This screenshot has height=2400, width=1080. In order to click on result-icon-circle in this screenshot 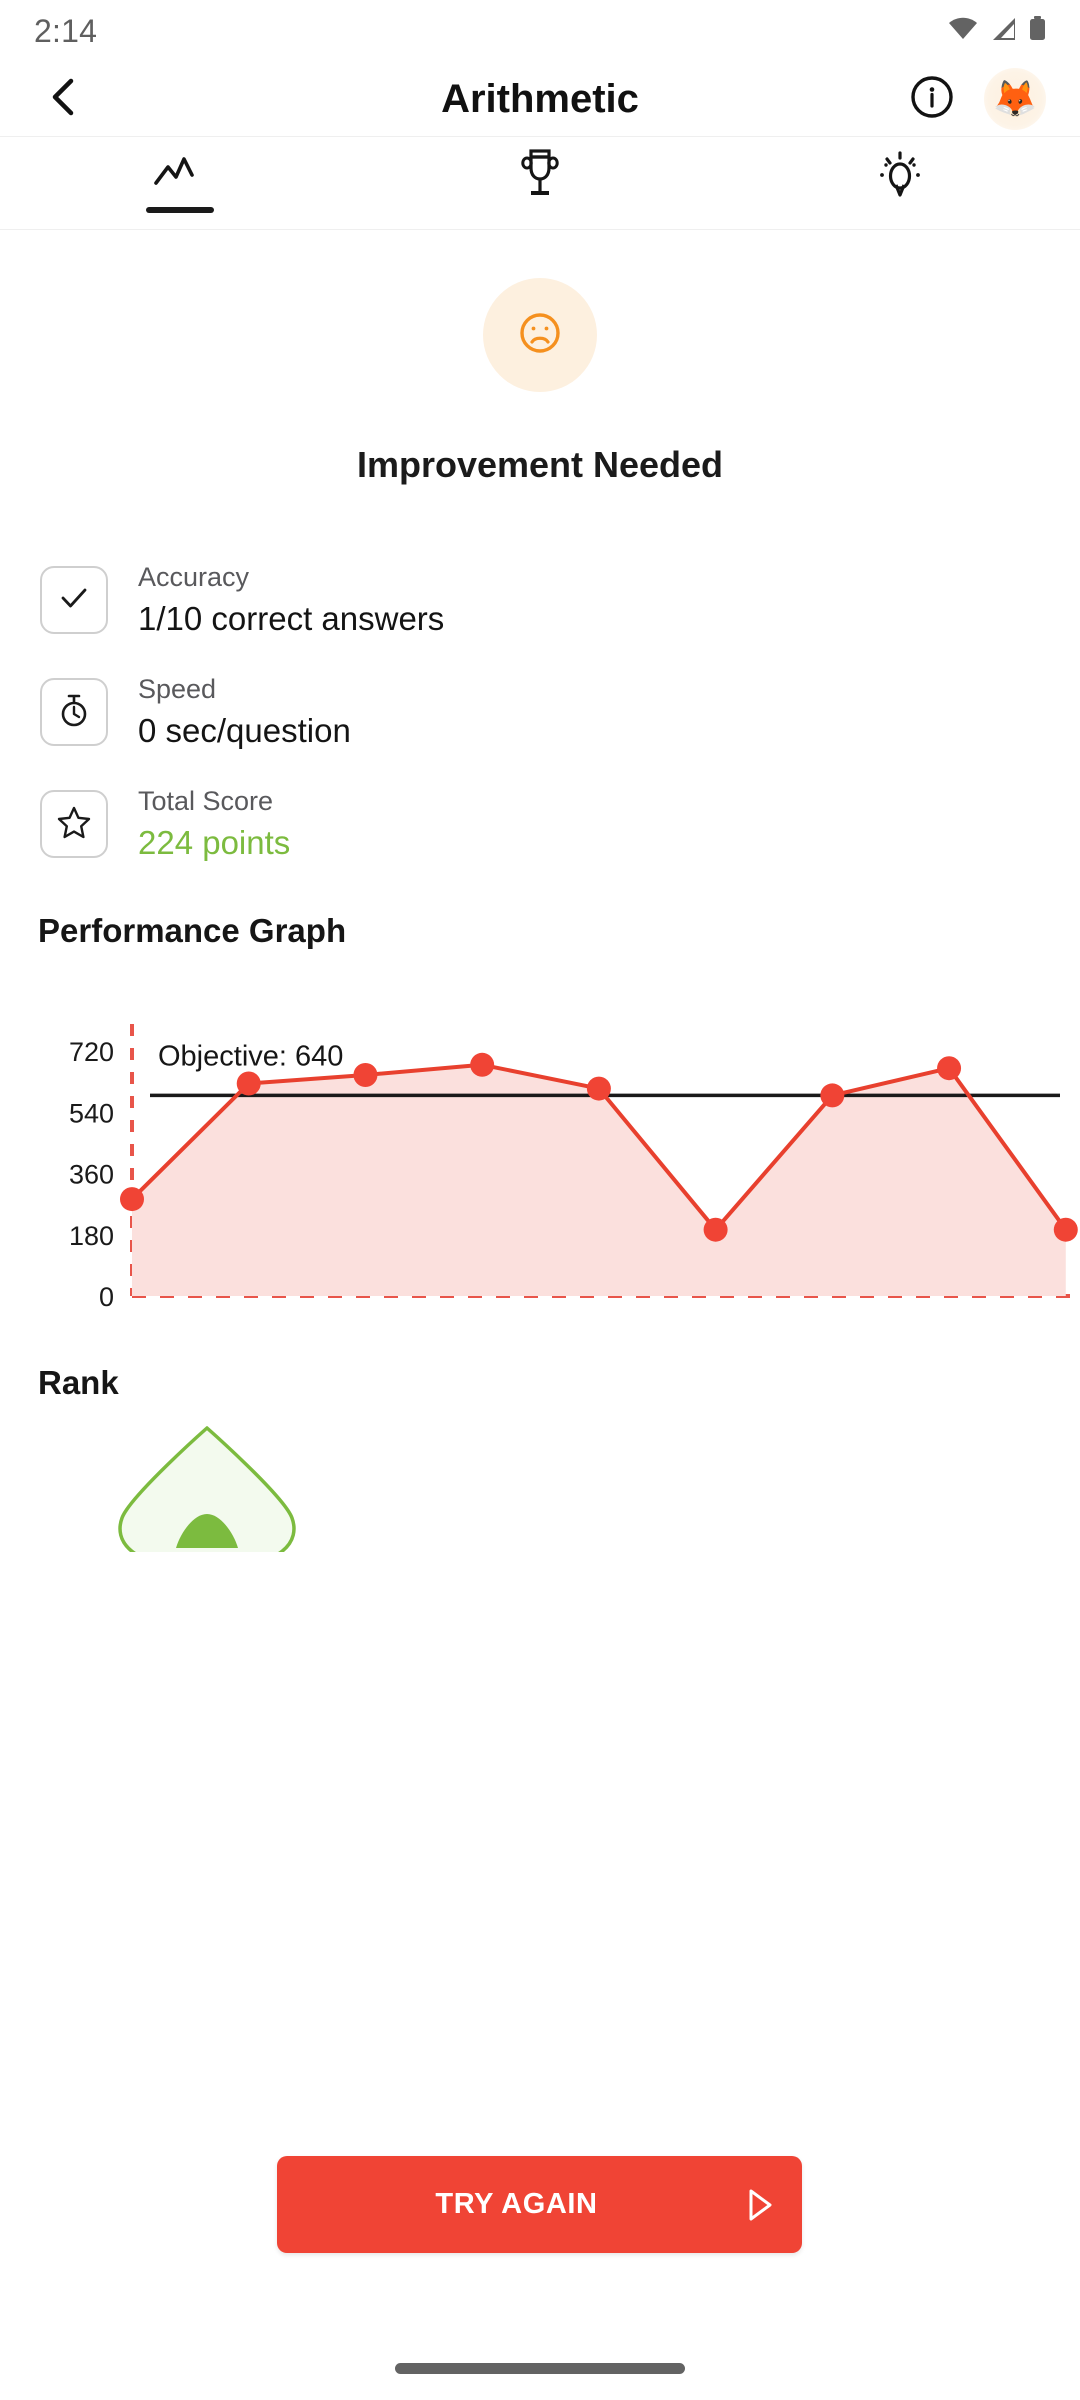, I will do `click(540, 335)`.